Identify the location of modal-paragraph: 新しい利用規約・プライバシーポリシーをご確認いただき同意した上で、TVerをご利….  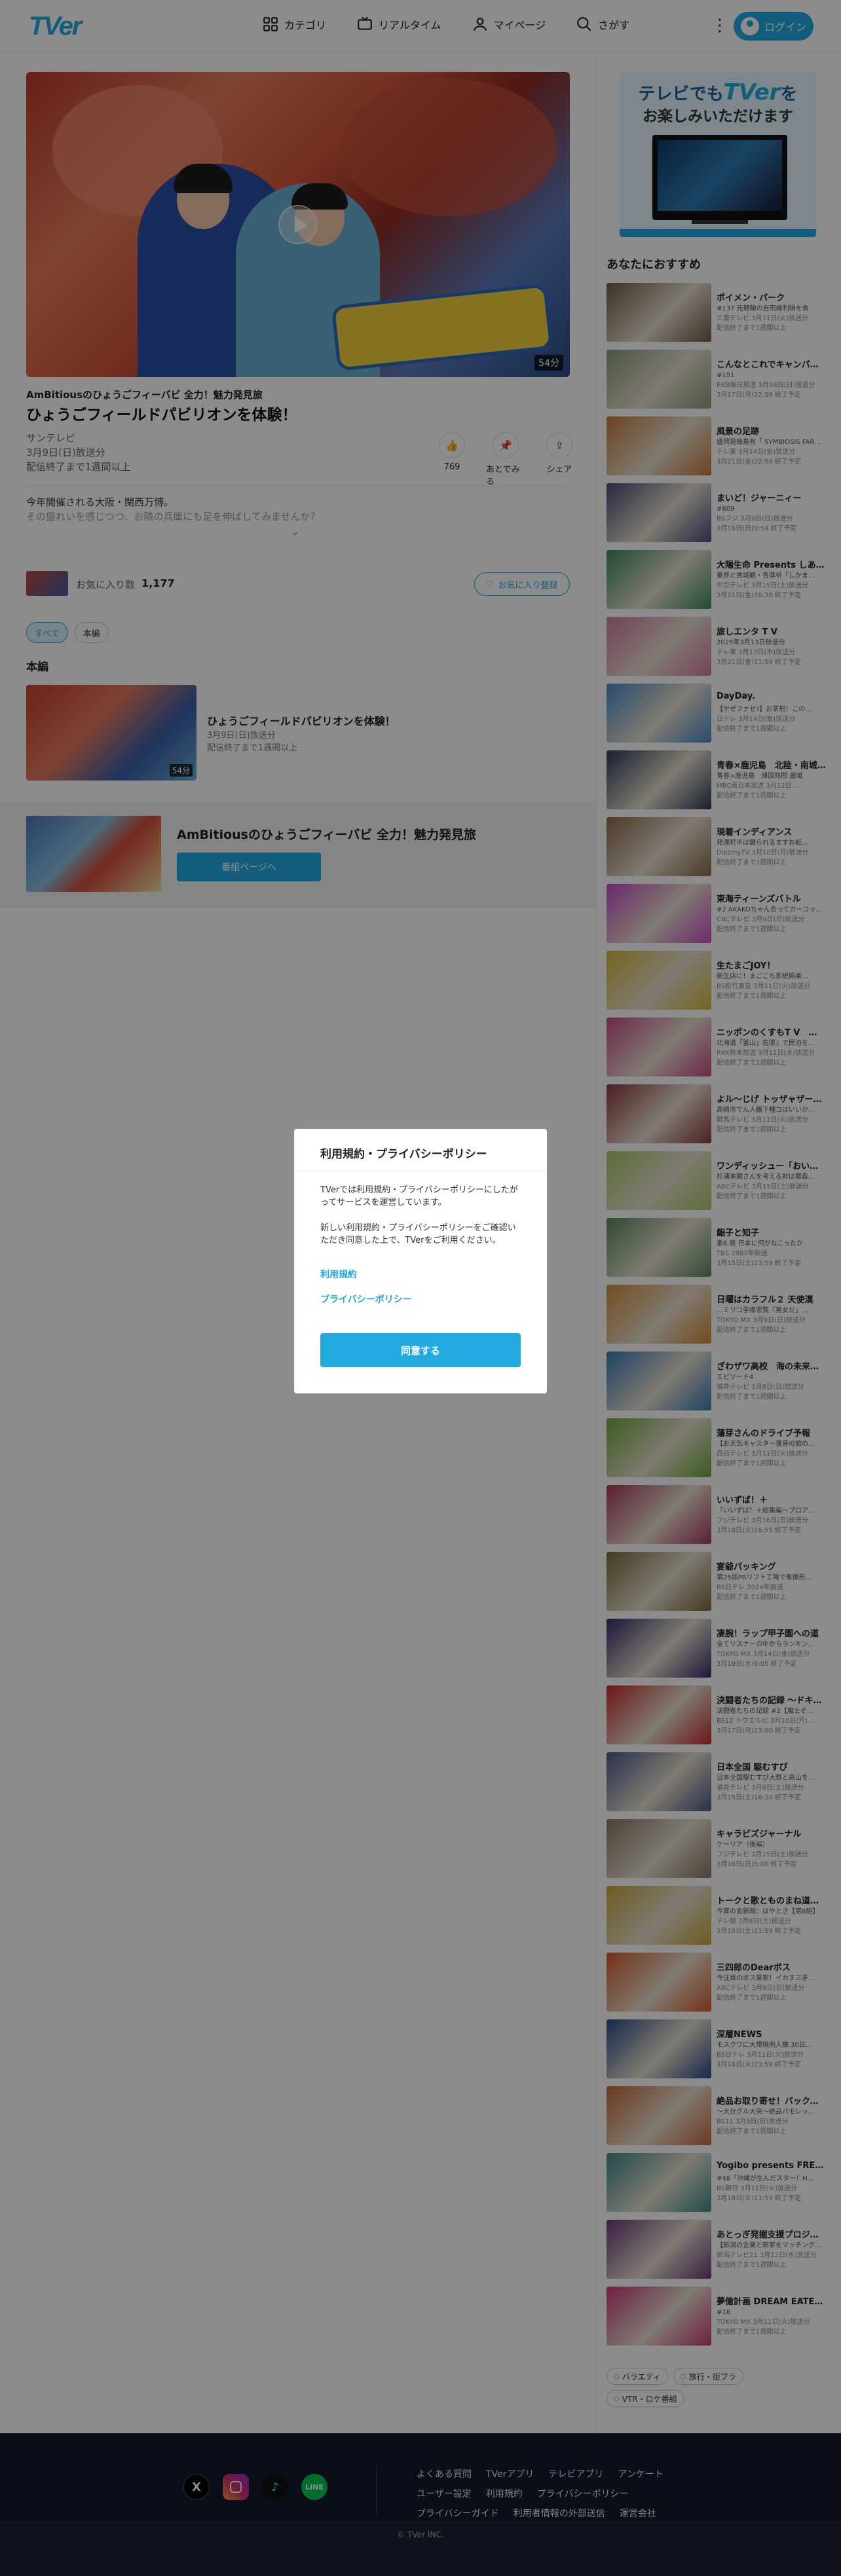
(418, 1234).